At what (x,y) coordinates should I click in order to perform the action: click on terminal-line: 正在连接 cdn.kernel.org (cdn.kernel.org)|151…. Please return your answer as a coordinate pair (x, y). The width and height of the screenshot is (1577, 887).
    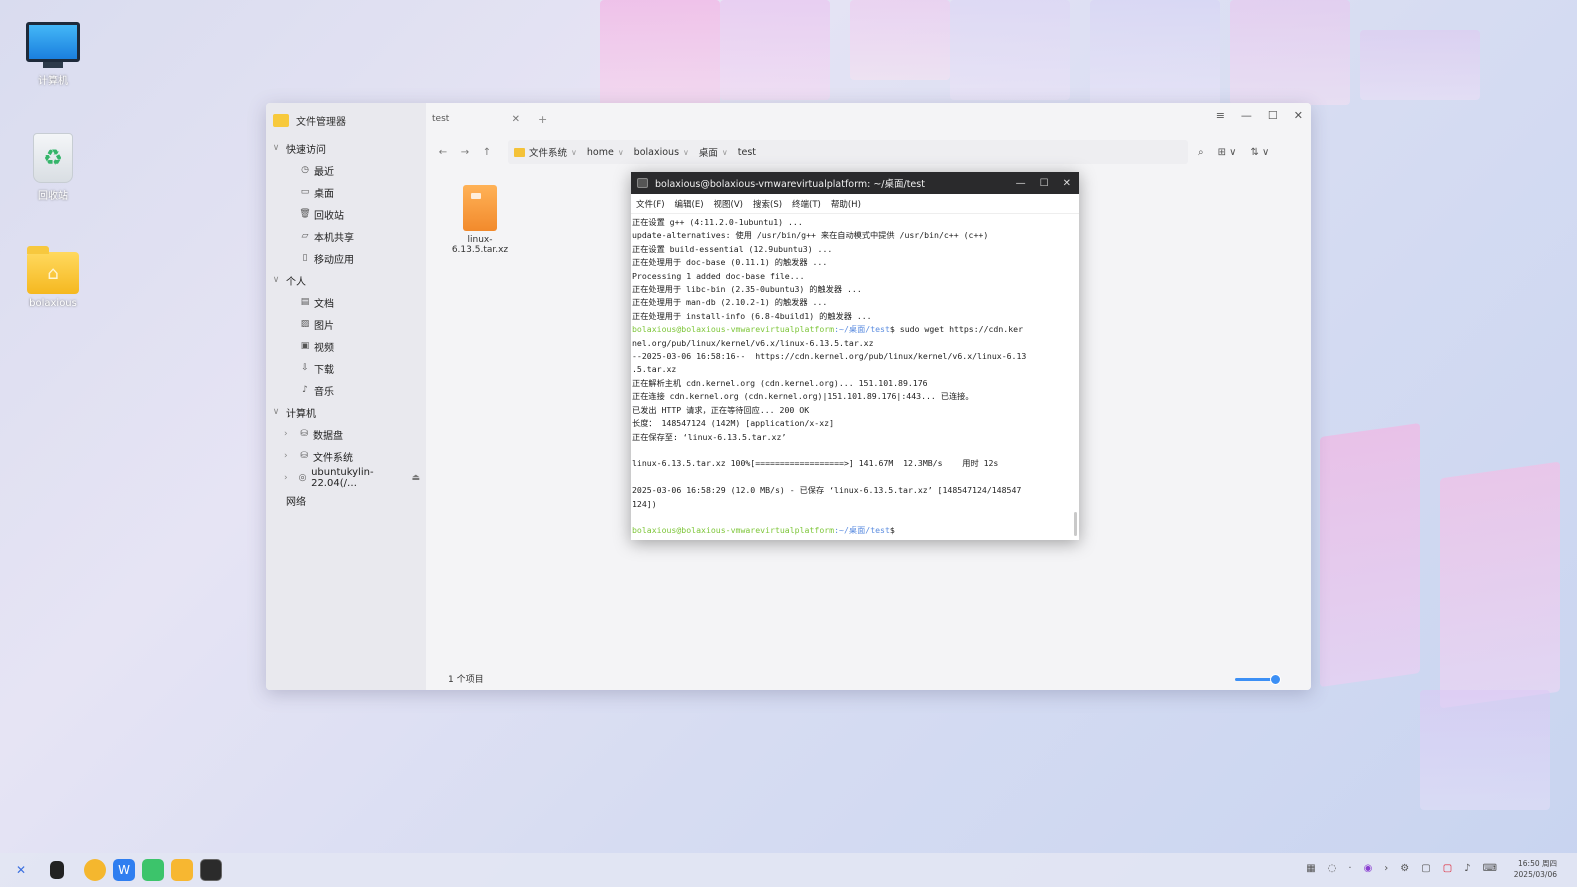
    Looking at the image, I should click on (803, 396).